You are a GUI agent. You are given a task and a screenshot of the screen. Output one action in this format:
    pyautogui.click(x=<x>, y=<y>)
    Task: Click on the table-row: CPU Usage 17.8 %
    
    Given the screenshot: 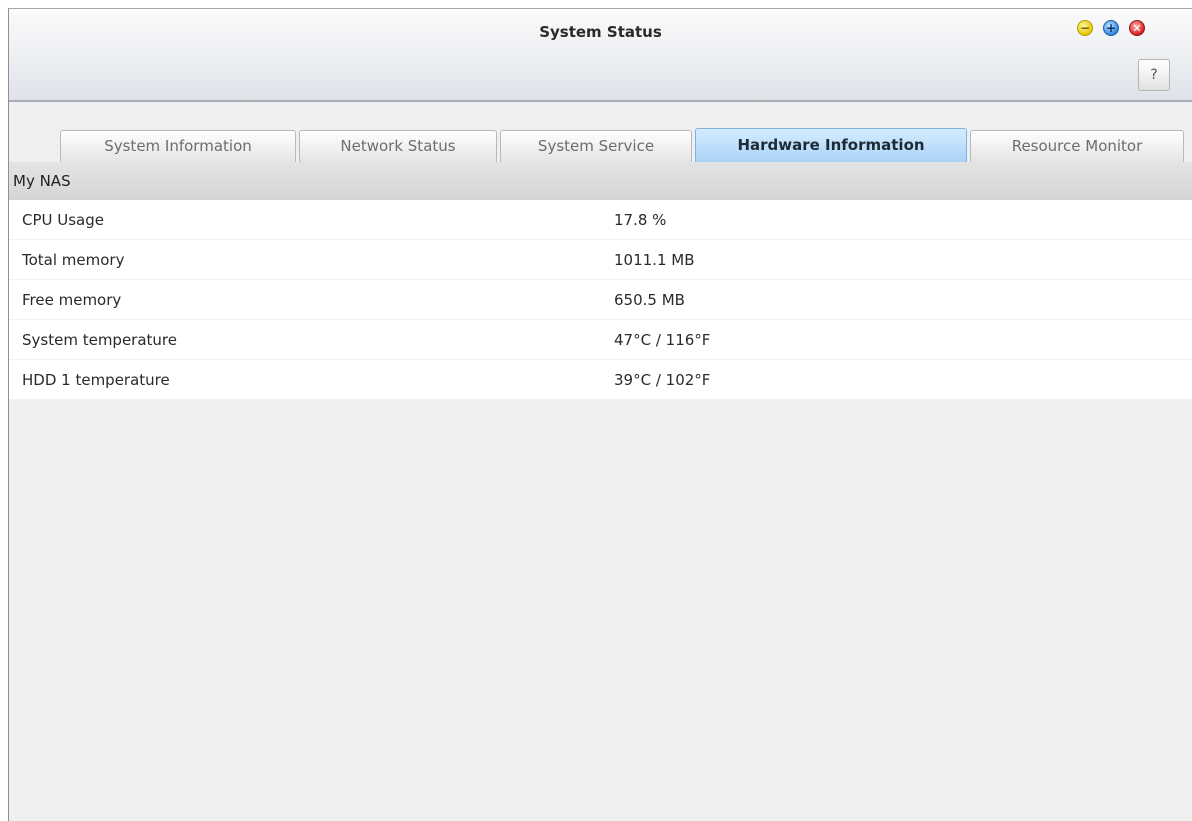 What is the action you would take?
    pyautogui.click(x=600, y=220)
    